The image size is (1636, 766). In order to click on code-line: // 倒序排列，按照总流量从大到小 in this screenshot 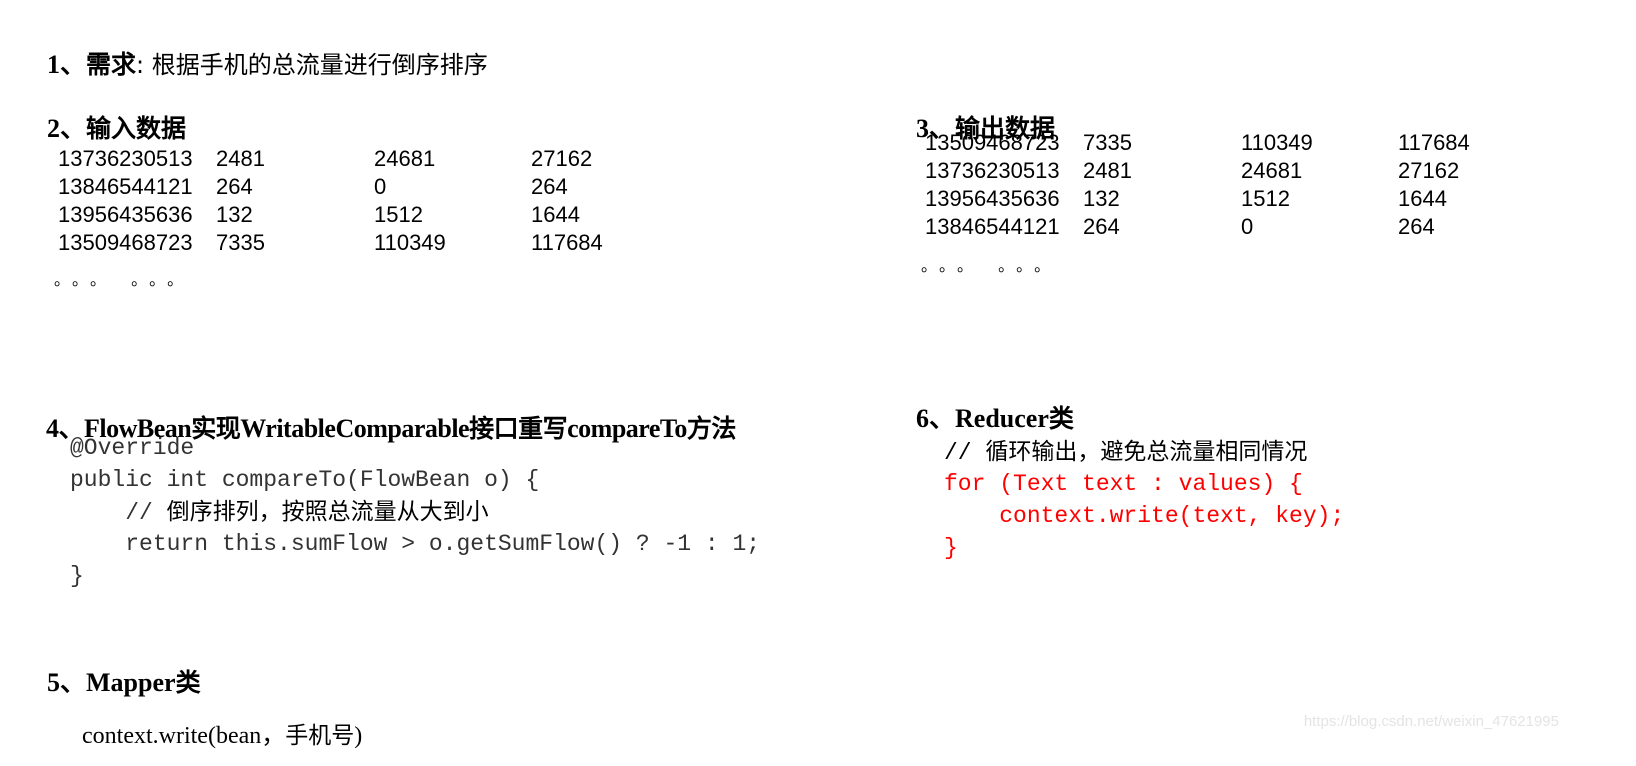, I will do `click(415, 512)`.